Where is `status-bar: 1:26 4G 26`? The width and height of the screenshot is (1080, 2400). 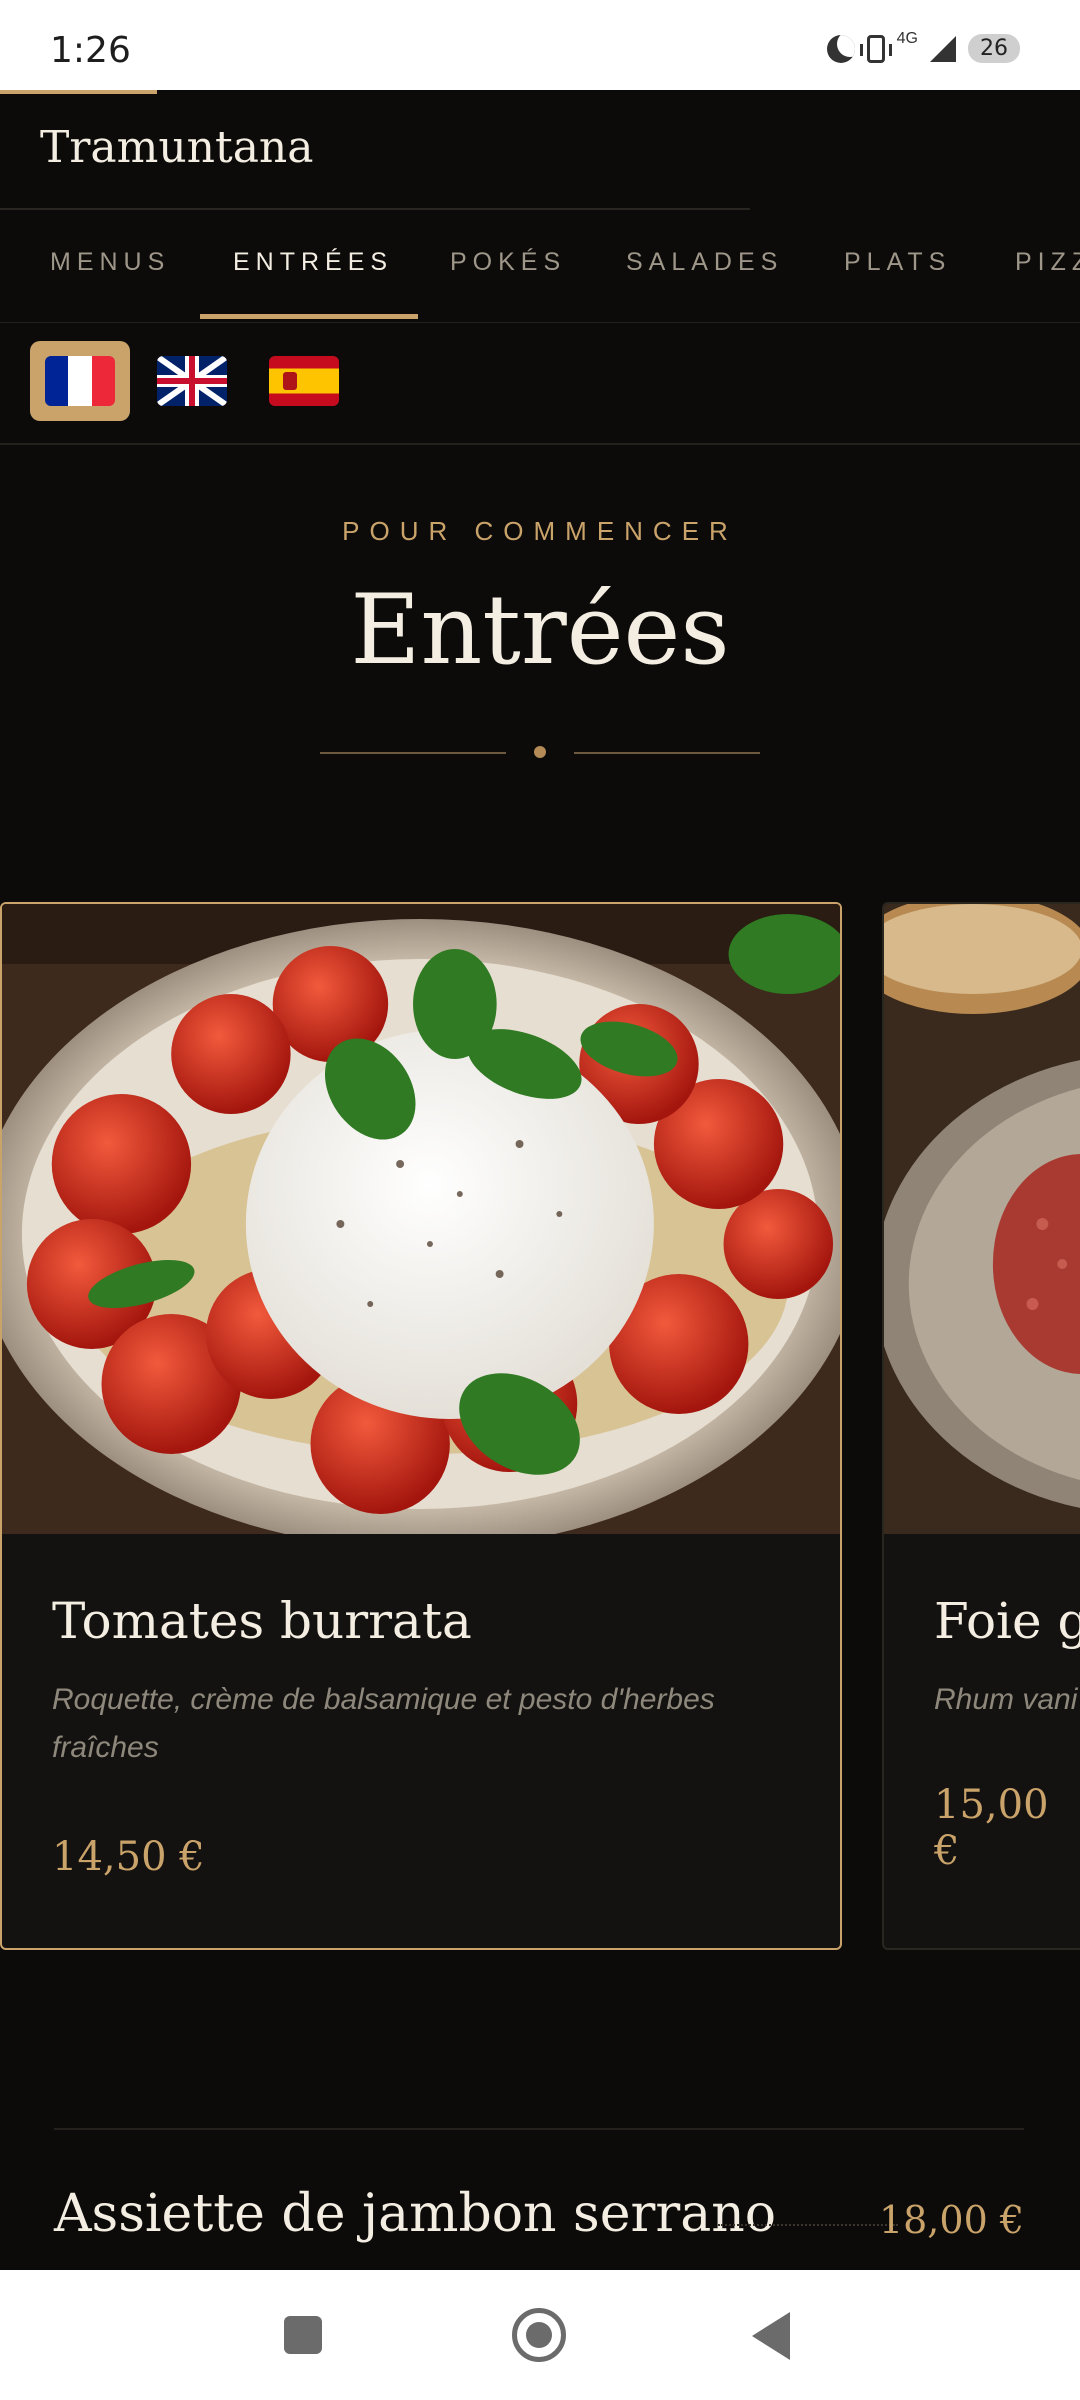 status-bar: 1:26 4G 26 is located at coordinates (540, 45).